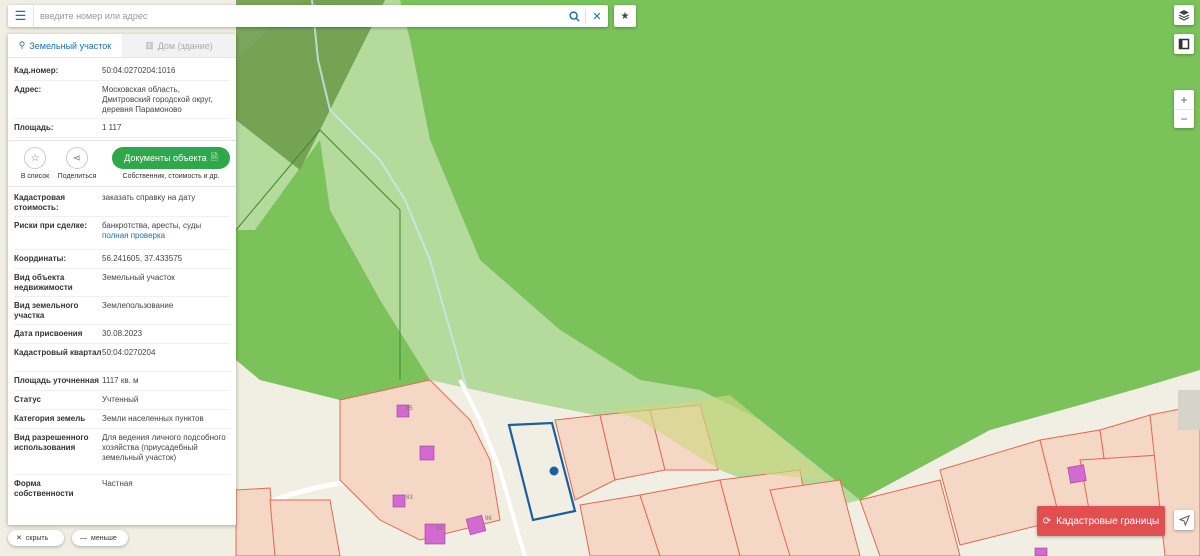 Image resolution: width=1200 pixels, height=556 pixels. I want to click on row-value: 30.08.2023, so click(122, 333).